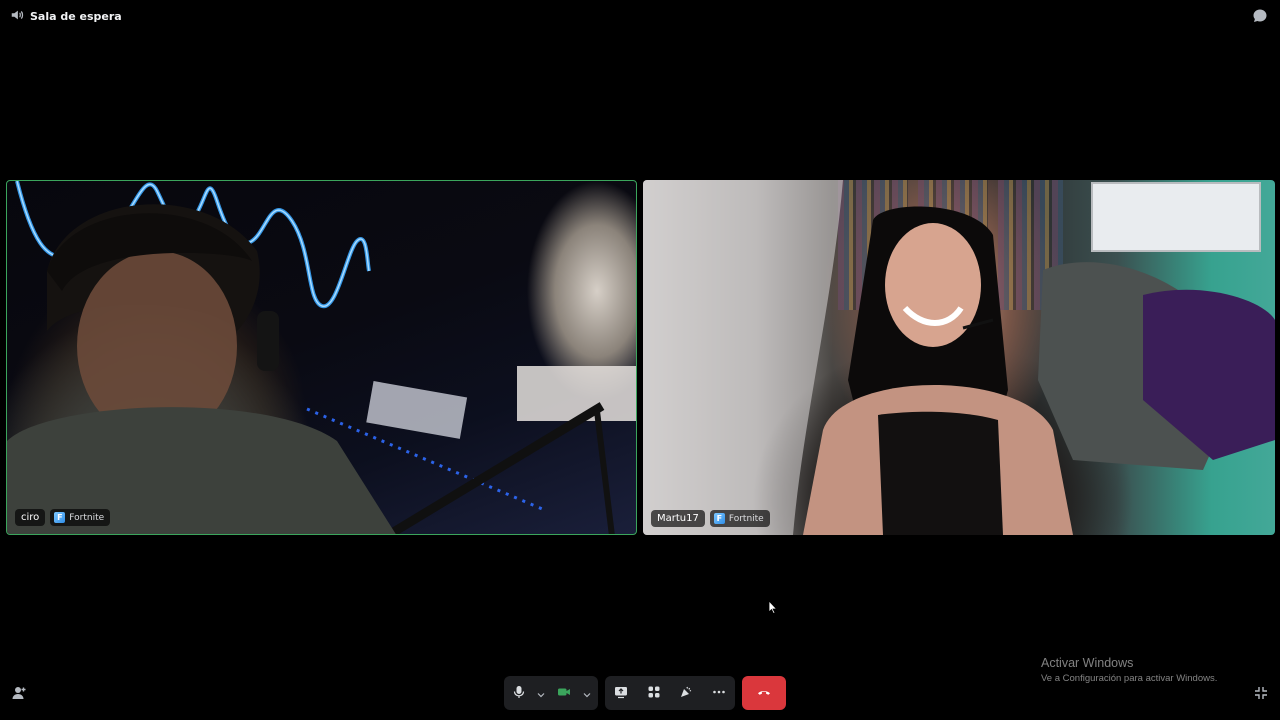  I want to click on activities-icon, so click(654, 693).